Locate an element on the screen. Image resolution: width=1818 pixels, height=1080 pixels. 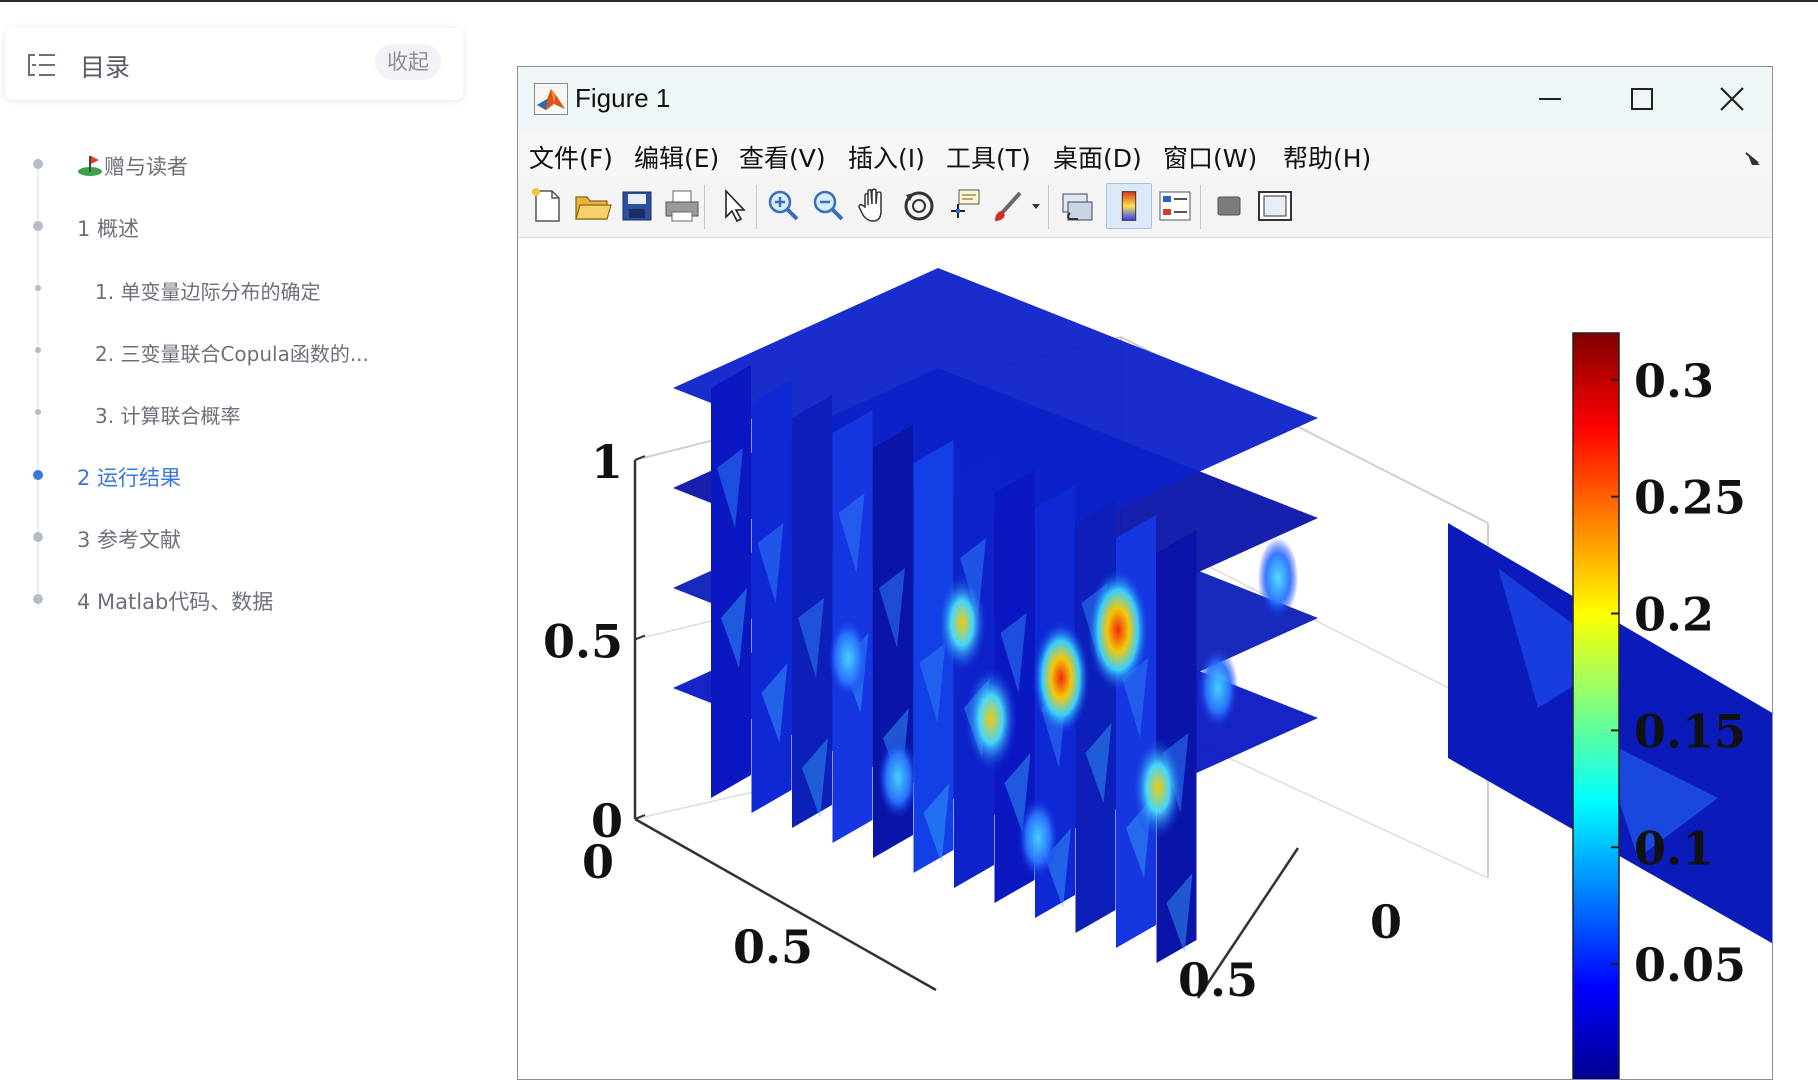
zoom-in-icon is located at coordinates (784, 206).